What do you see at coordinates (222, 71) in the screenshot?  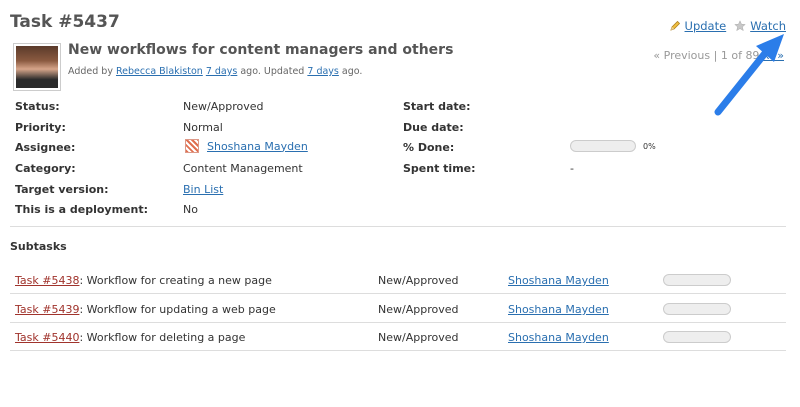 I see `added-ago-link: 7 days` at bounding box center [222, 71].